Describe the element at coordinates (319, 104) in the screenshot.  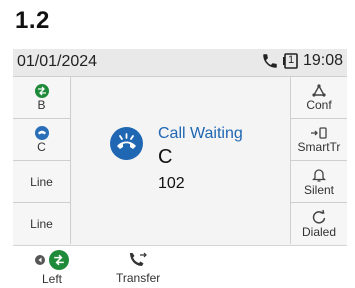
I see `conf-label: Conf` at that location.